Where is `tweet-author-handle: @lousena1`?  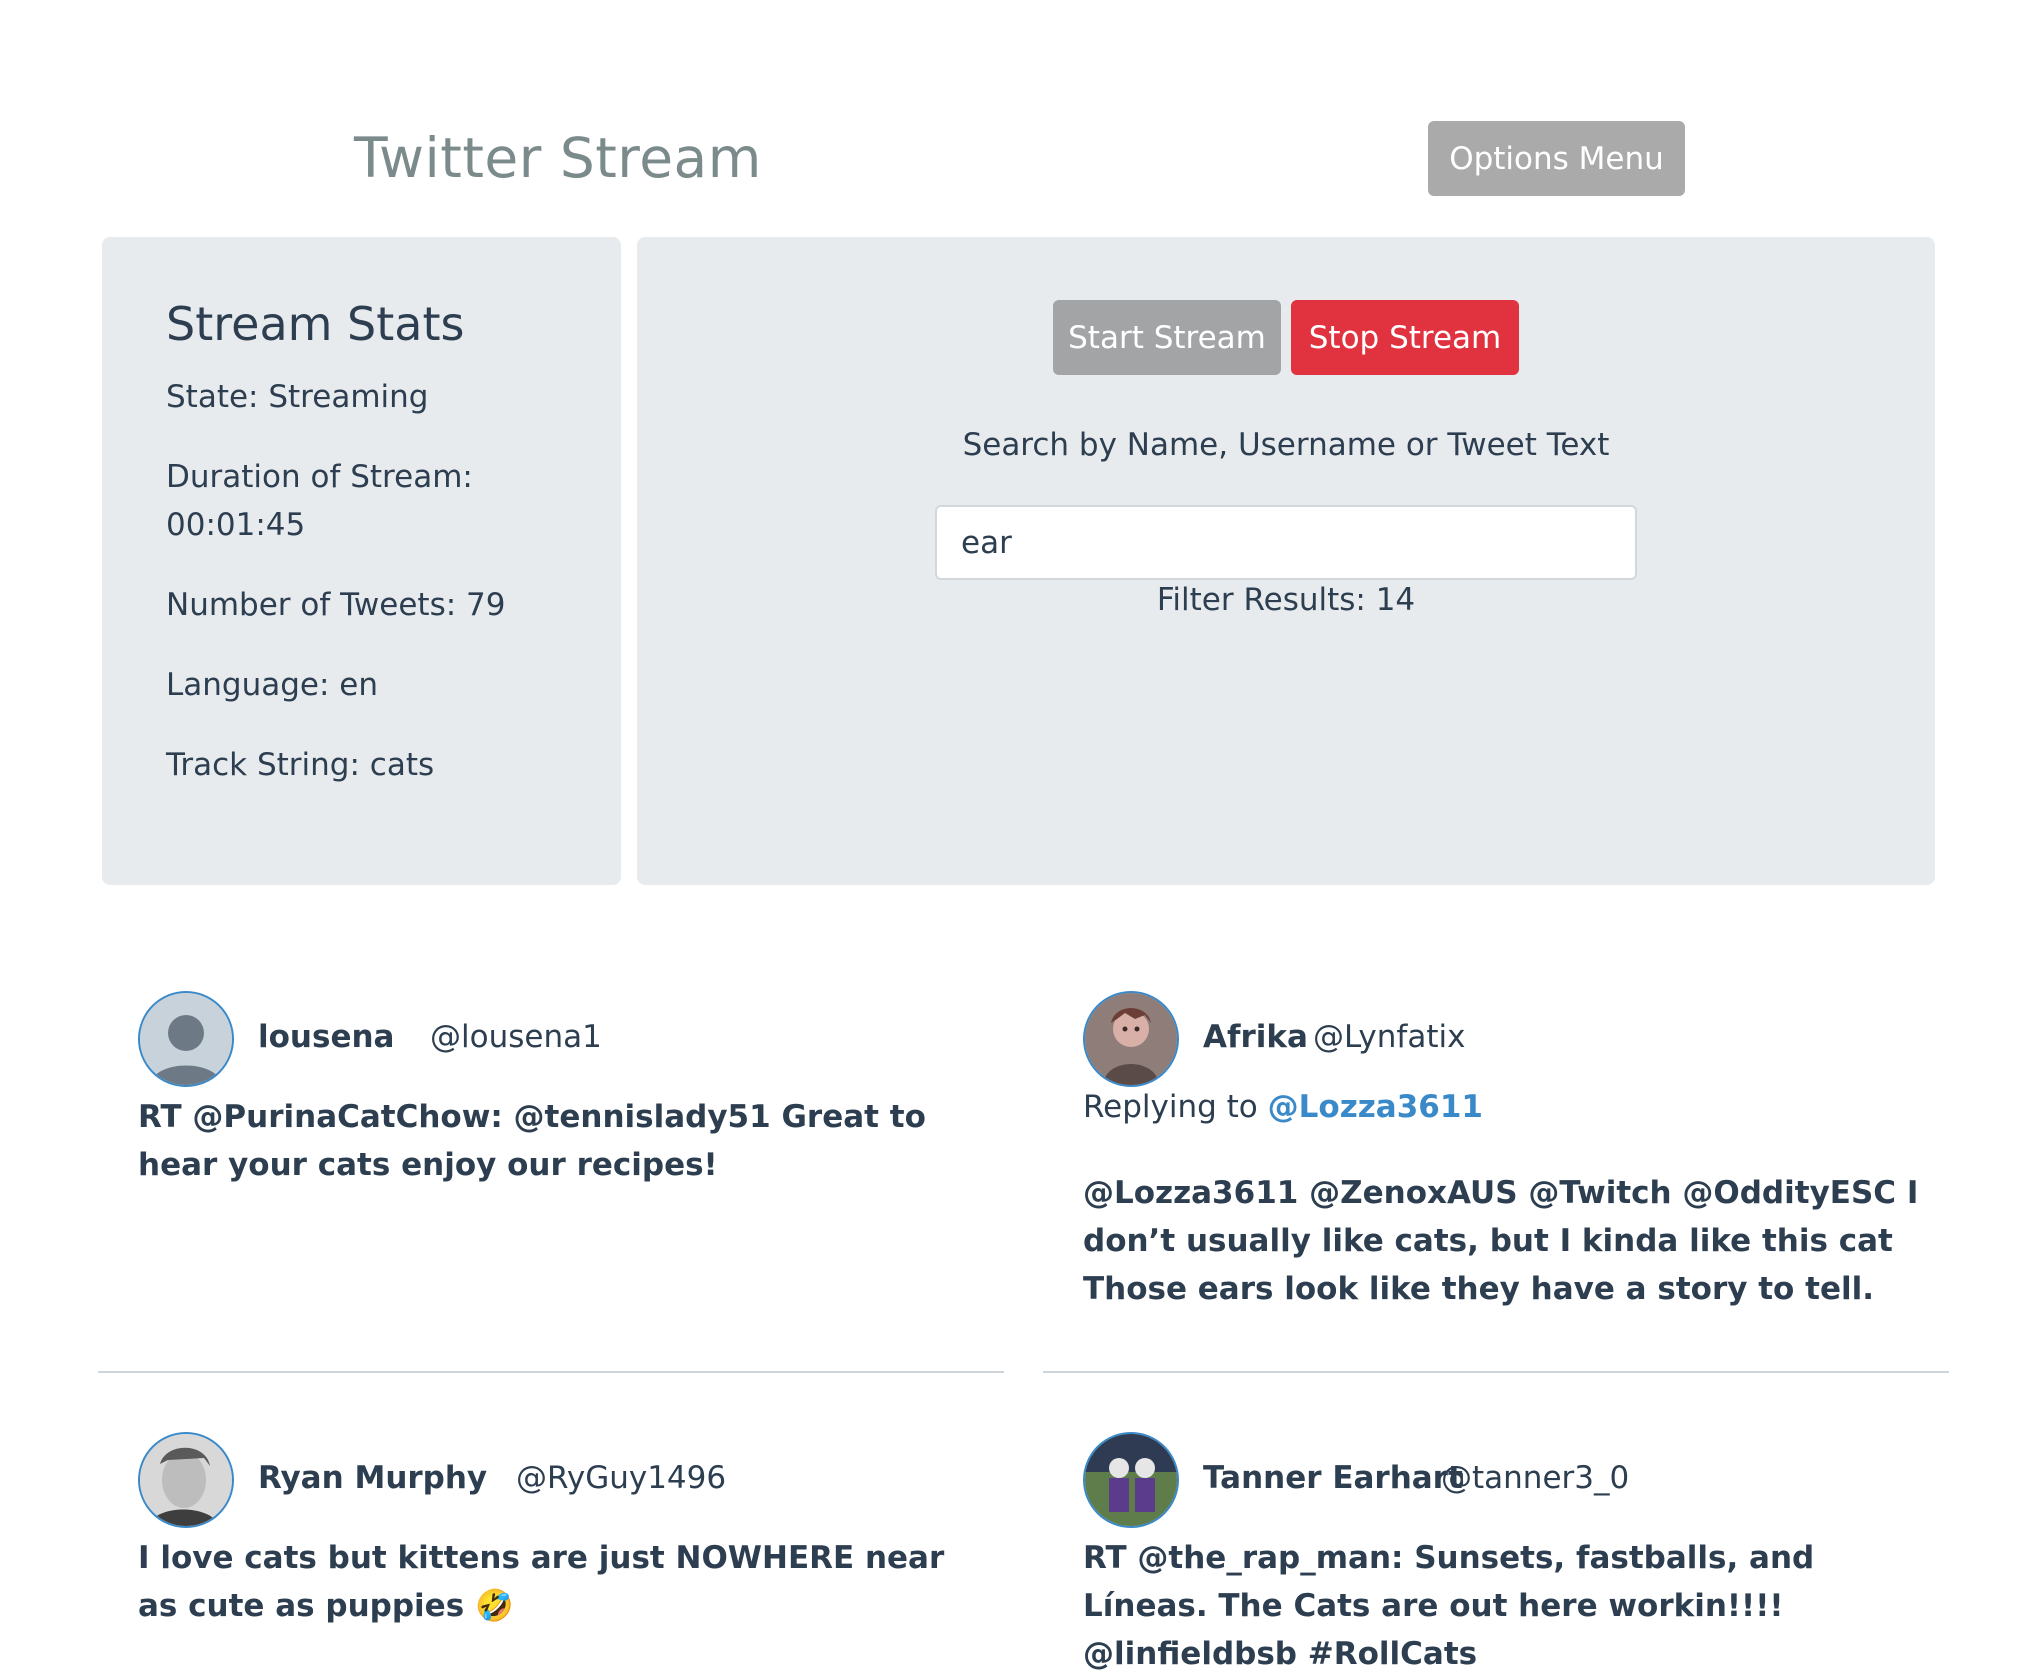
tweet-author-handle: @lousena1 is located at coordinates (516, 1037).